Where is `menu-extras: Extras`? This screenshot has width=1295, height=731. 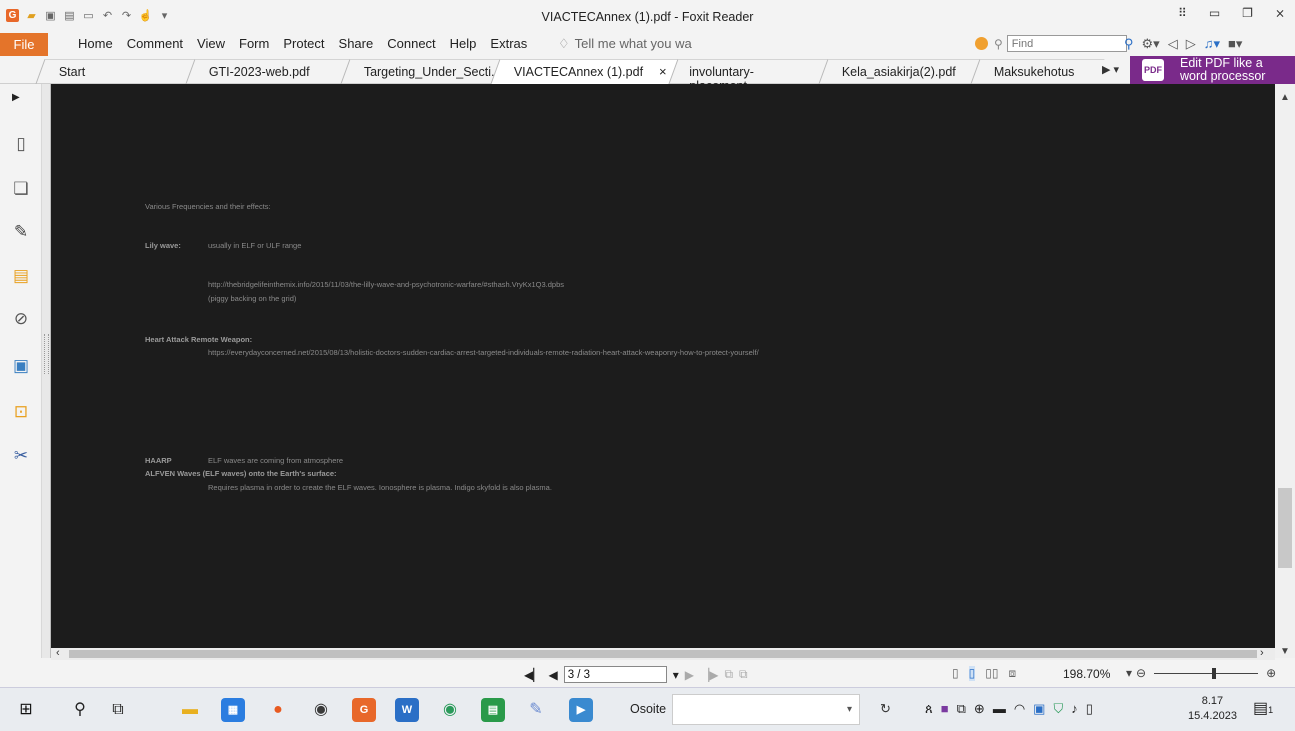 menu-extras: Extras is located at coordinates (508, 43).